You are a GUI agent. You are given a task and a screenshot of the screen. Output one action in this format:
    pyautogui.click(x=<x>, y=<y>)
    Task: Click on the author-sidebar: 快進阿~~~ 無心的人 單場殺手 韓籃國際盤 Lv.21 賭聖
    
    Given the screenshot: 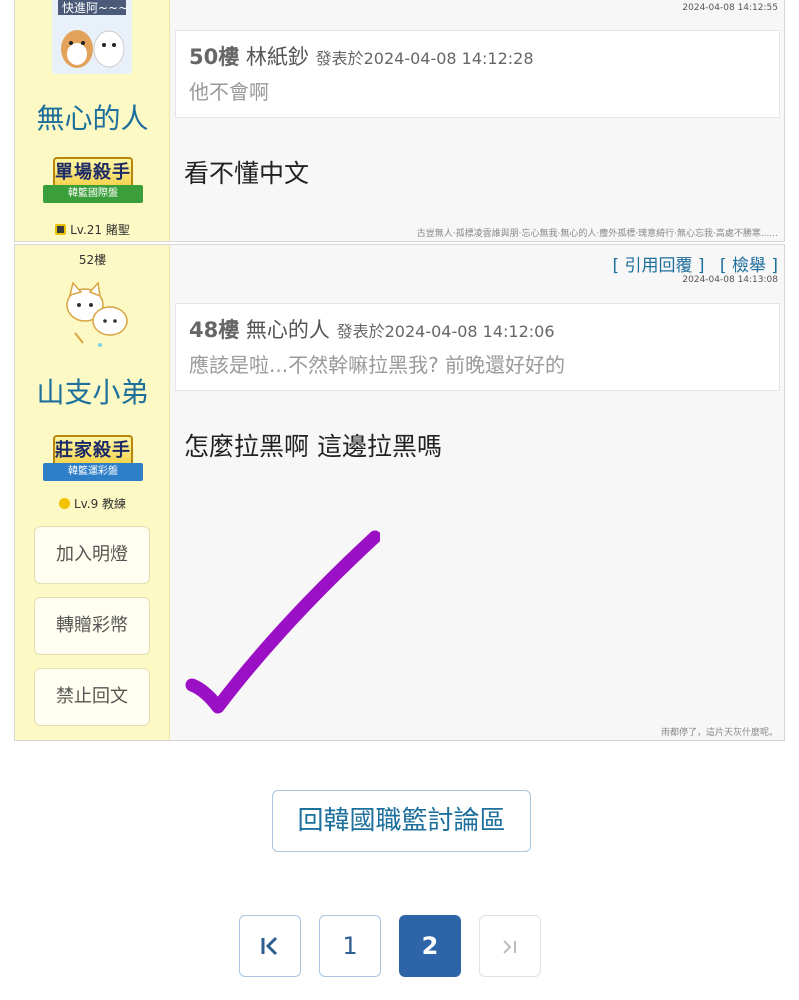 What is the action you would take?
    pyautogui.click(x=92, y=120)
    